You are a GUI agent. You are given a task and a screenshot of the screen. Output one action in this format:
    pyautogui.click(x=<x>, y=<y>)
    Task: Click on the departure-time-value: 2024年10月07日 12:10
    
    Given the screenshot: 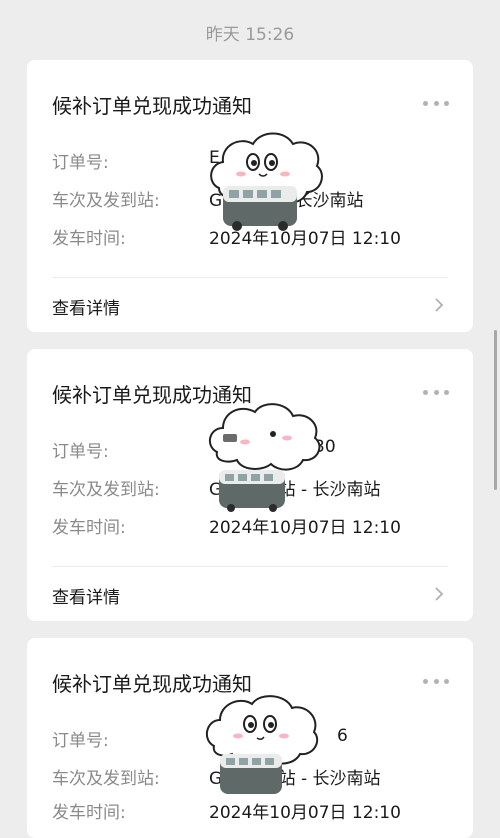 What is the action you would take?
    pyautogui.click(x=305, y=528)
    